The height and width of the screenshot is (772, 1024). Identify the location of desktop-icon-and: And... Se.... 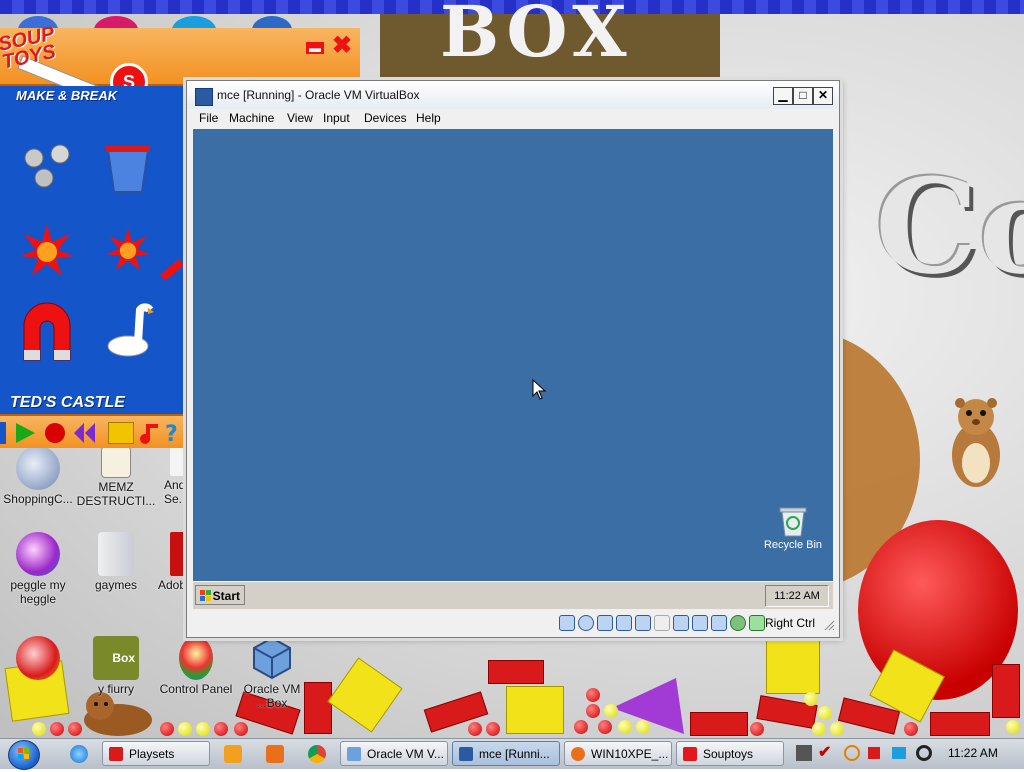
(167, 476).